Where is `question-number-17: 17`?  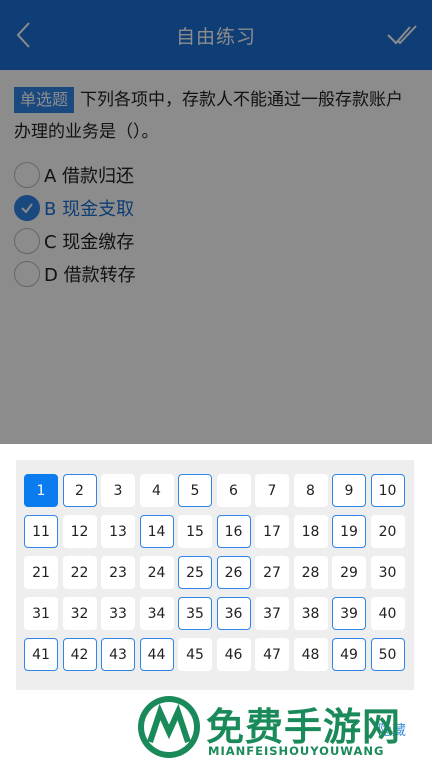 question-number-17: 17 is located at coordinates (272, 531).